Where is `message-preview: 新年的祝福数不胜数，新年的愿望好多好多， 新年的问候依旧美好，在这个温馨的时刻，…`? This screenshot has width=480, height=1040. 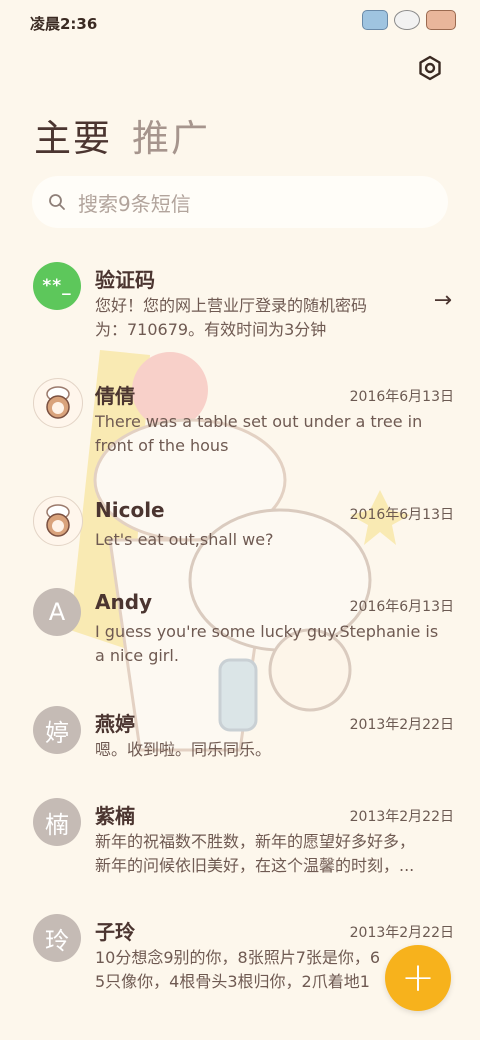 message-preview: 新年的祝福数不胜数，新年的愿望好多好多， 新年的问候依旧美好，在这个温馨的时刻，… is located at coordinates (277, 854).